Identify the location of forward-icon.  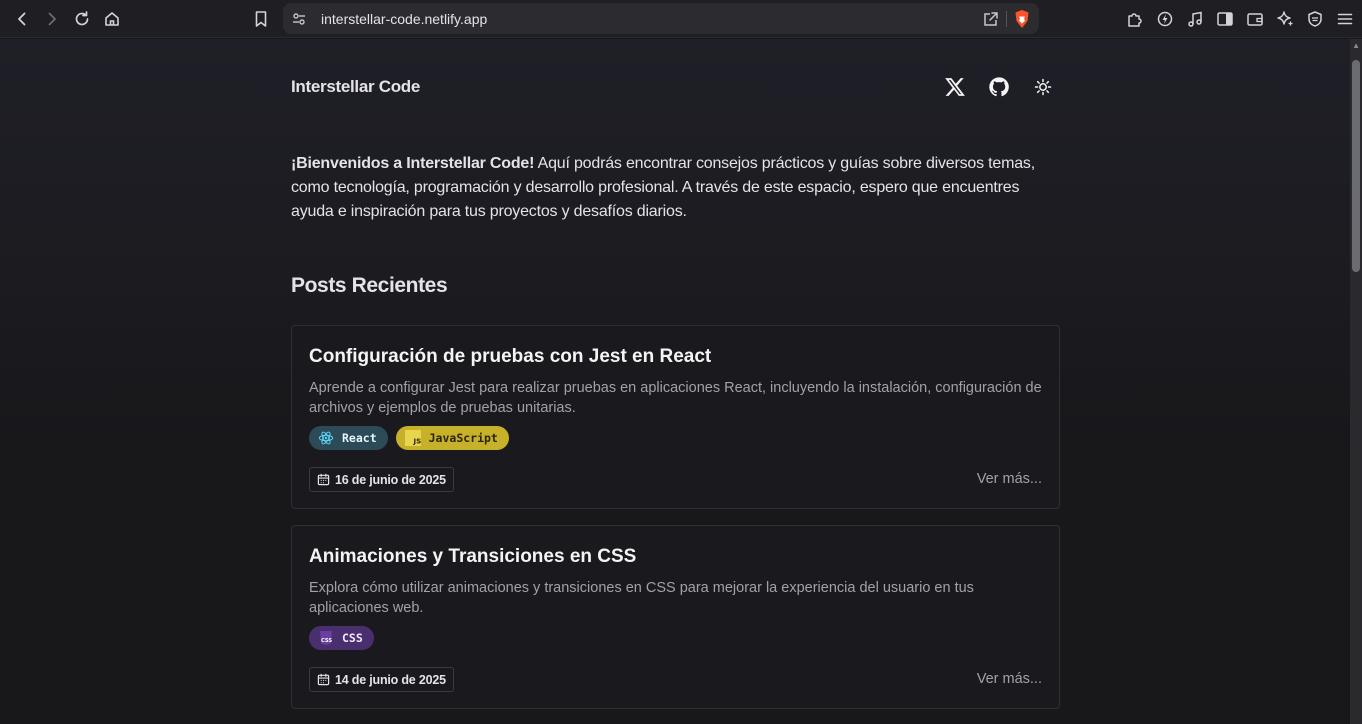
(52, 19).